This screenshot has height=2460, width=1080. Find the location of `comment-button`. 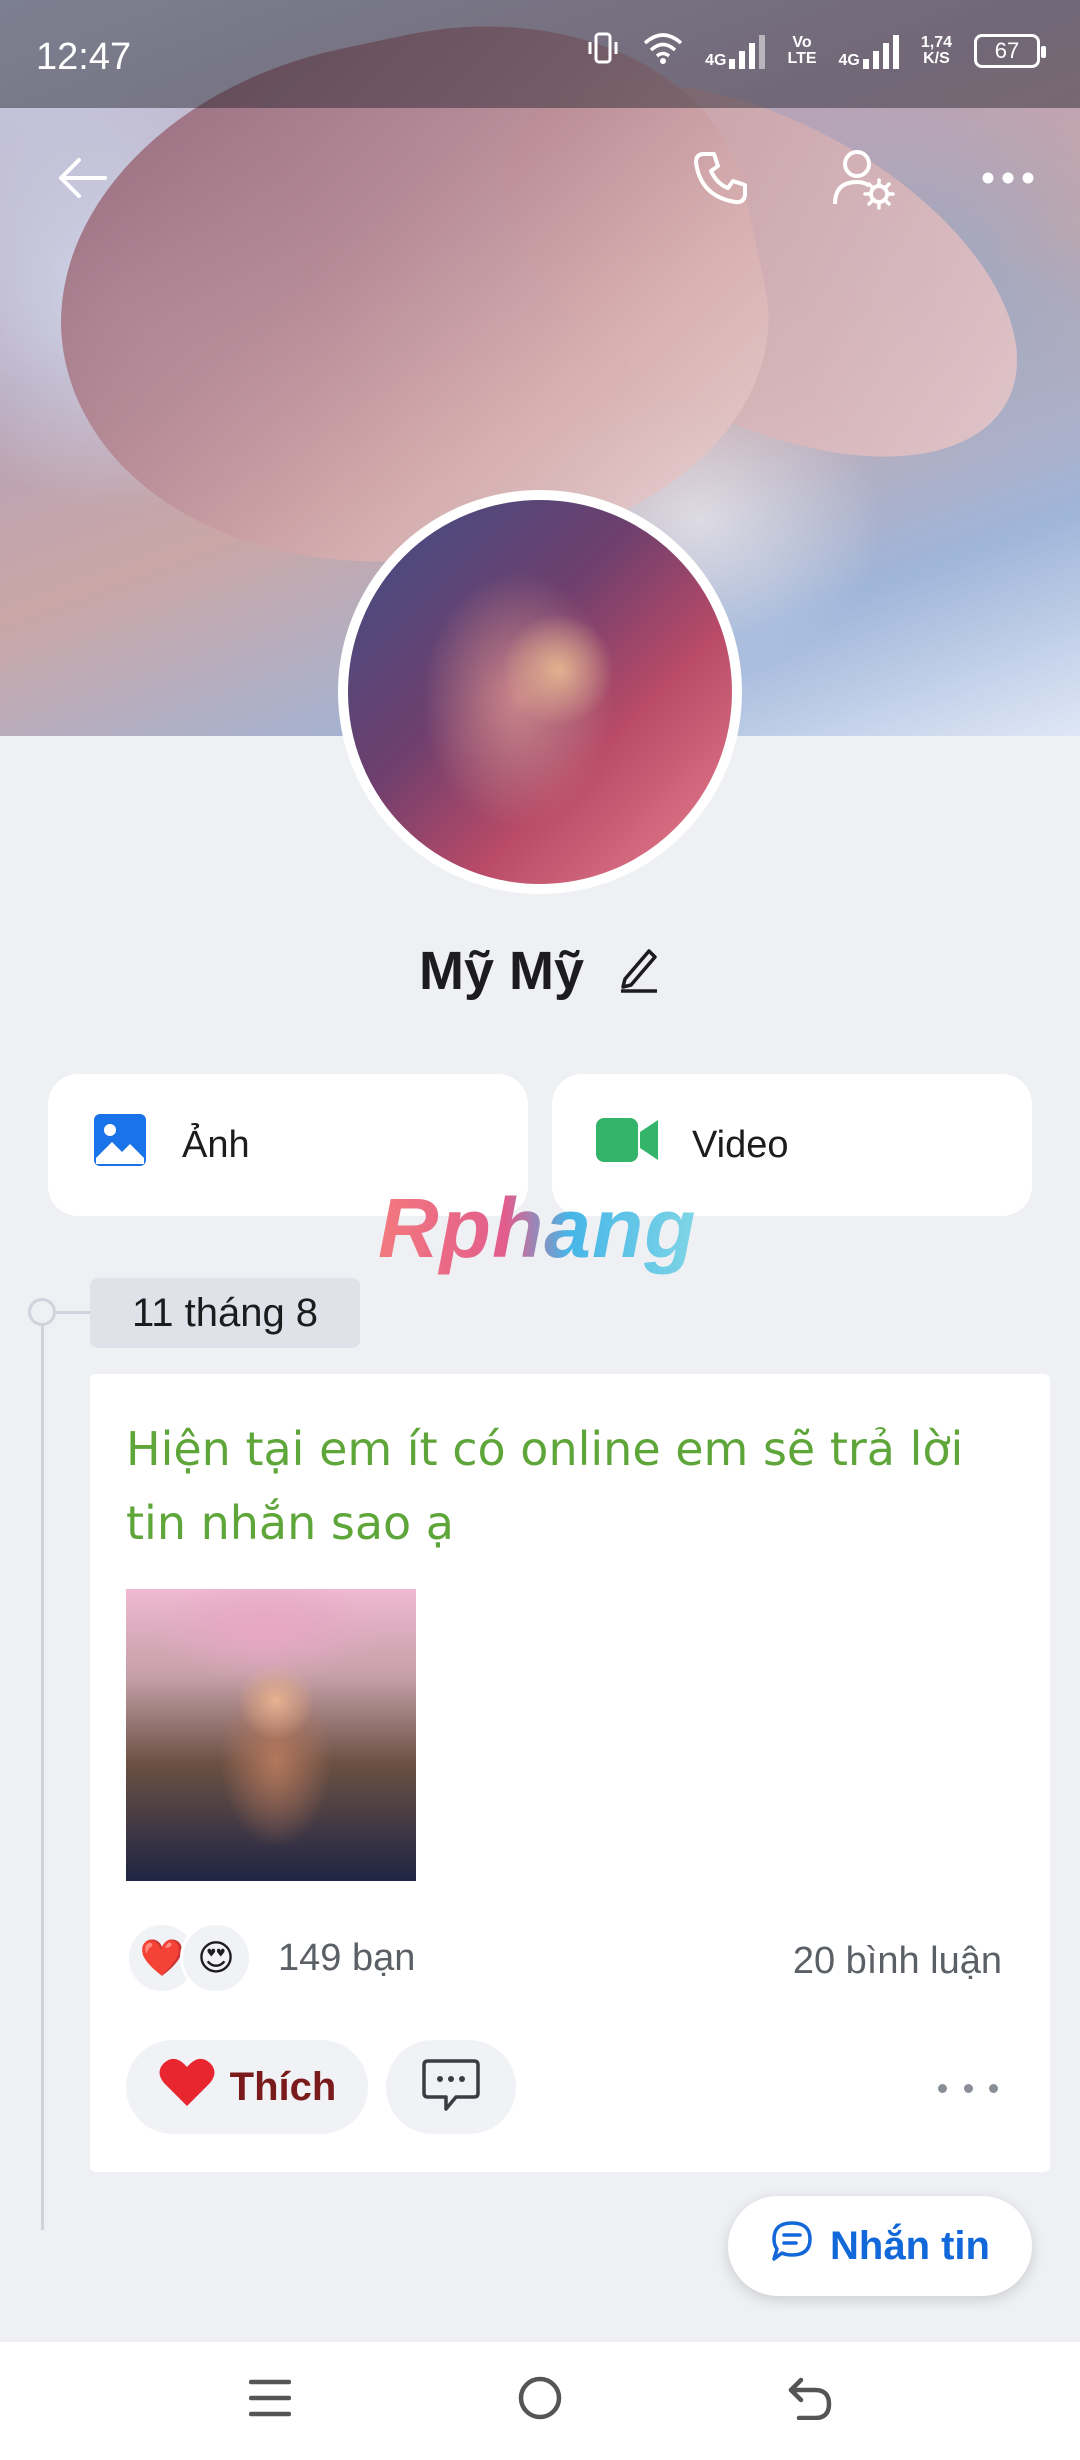

comment-button is located at coordinates (451, 2087).